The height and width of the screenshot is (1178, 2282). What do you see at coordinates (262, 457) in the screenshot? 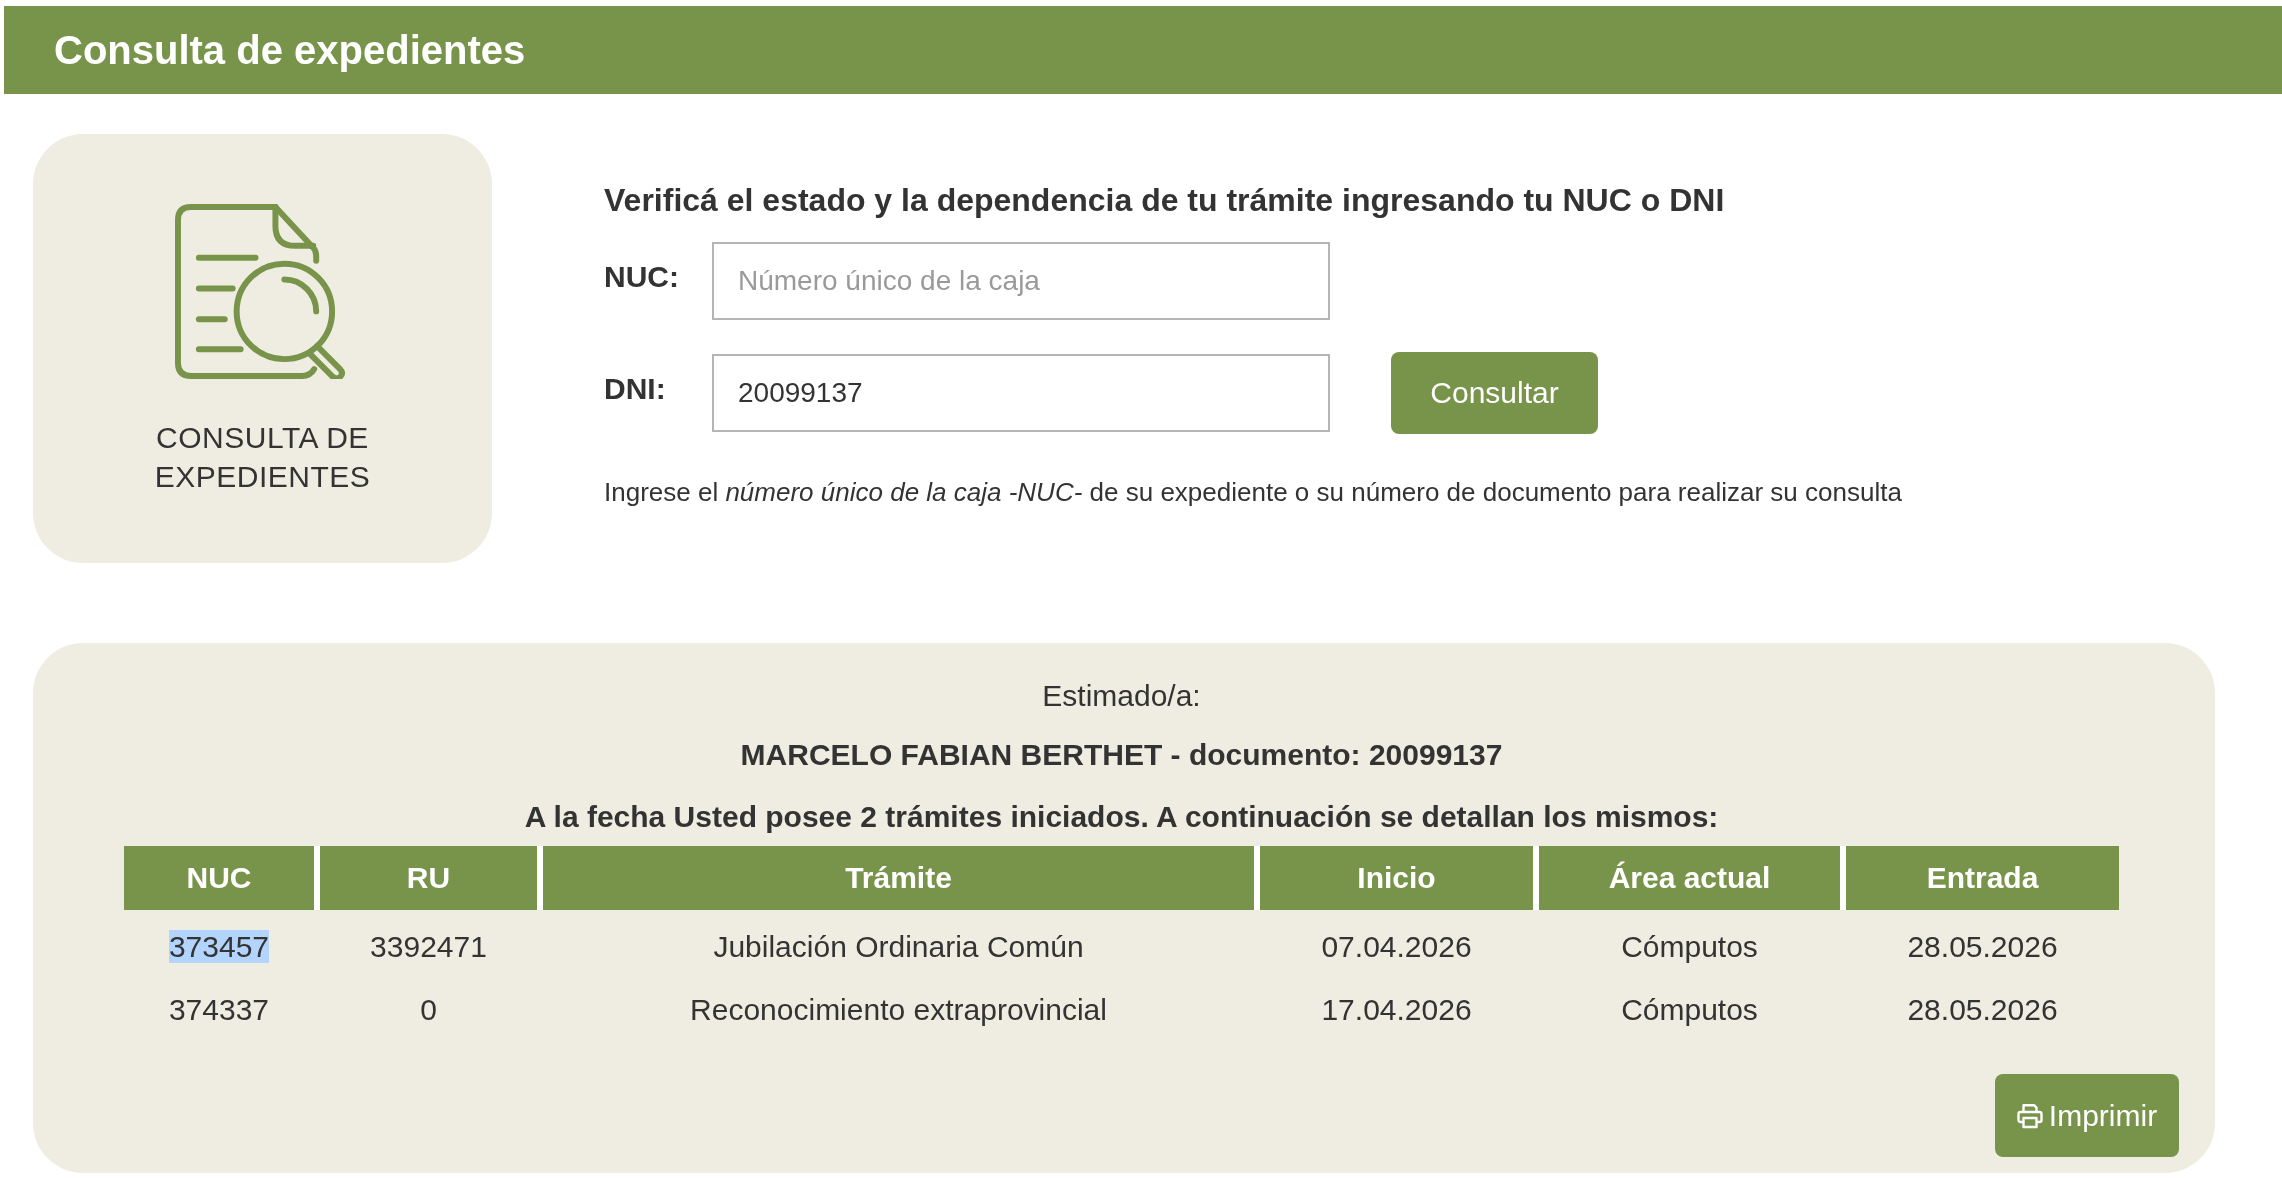
I see `card-label: CONSULTA DE EXPEDIENTES` at bounding box center [262, 457].